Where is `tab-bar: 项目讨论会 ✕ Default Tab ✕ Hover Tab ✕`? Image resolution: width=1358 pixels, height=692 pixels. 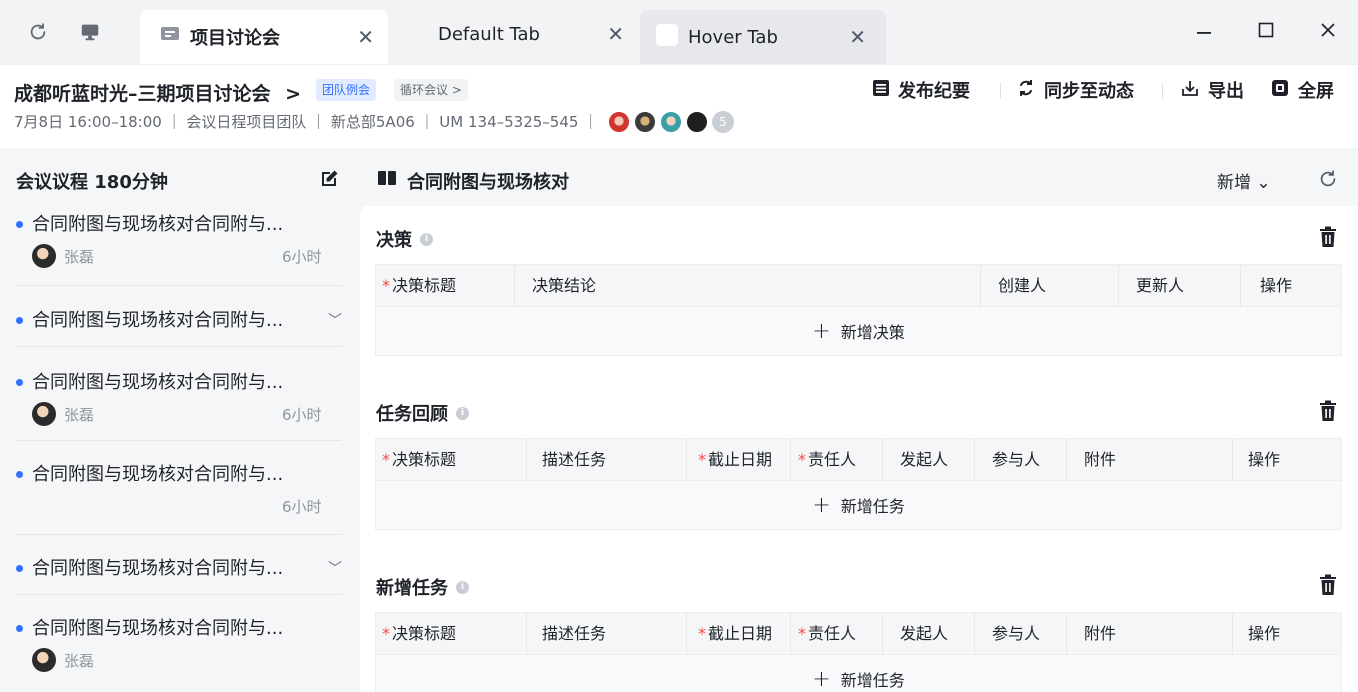
tab-bar: 项目讨论会 ✕ Default Tab ✕ Hover Tab ✕ is located at coordinates (679, 32).